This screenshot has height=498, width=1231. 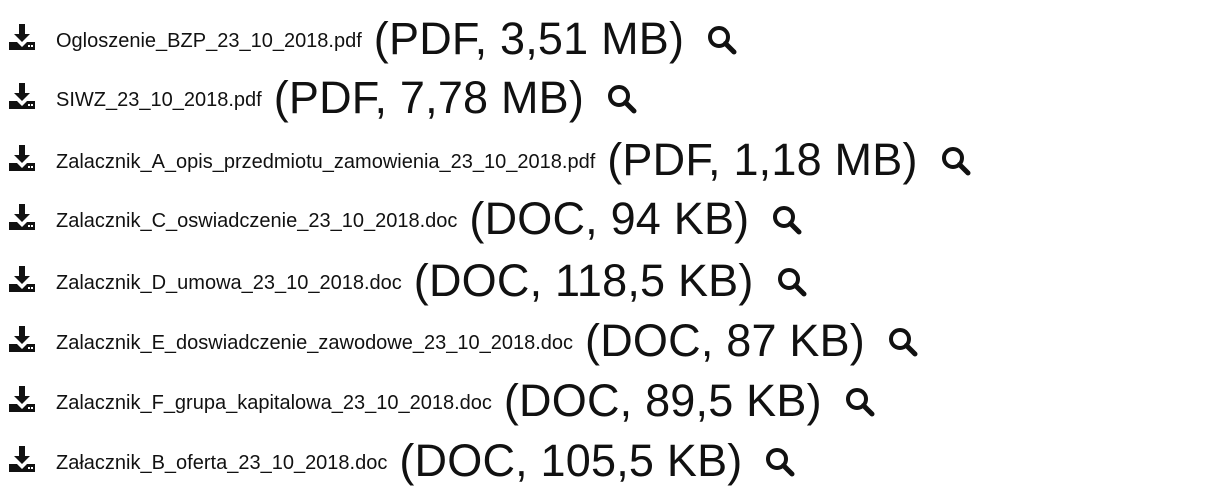 I want to click on file-row: SIWZ_23_10_2018.pdf (PDF, 7,78 MB), so click(x=323, y=98).